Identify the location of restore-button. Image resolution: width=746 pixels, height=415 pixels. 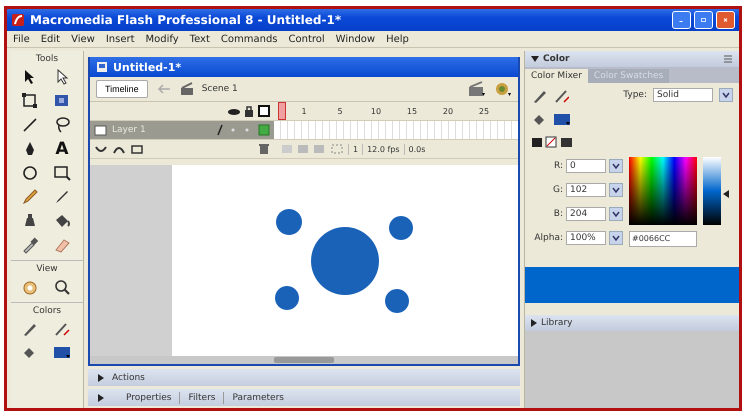
(703, 20).